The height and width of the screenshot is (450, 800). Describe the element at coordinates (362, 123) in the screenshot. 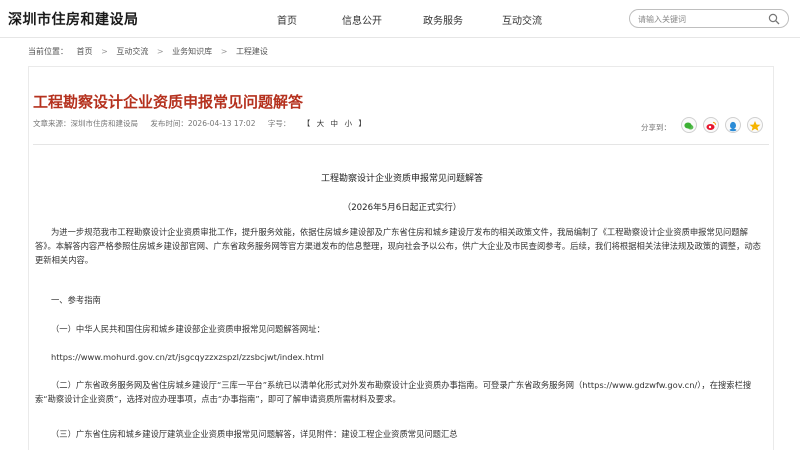

I see `font-bracket-close: 】` at that location.